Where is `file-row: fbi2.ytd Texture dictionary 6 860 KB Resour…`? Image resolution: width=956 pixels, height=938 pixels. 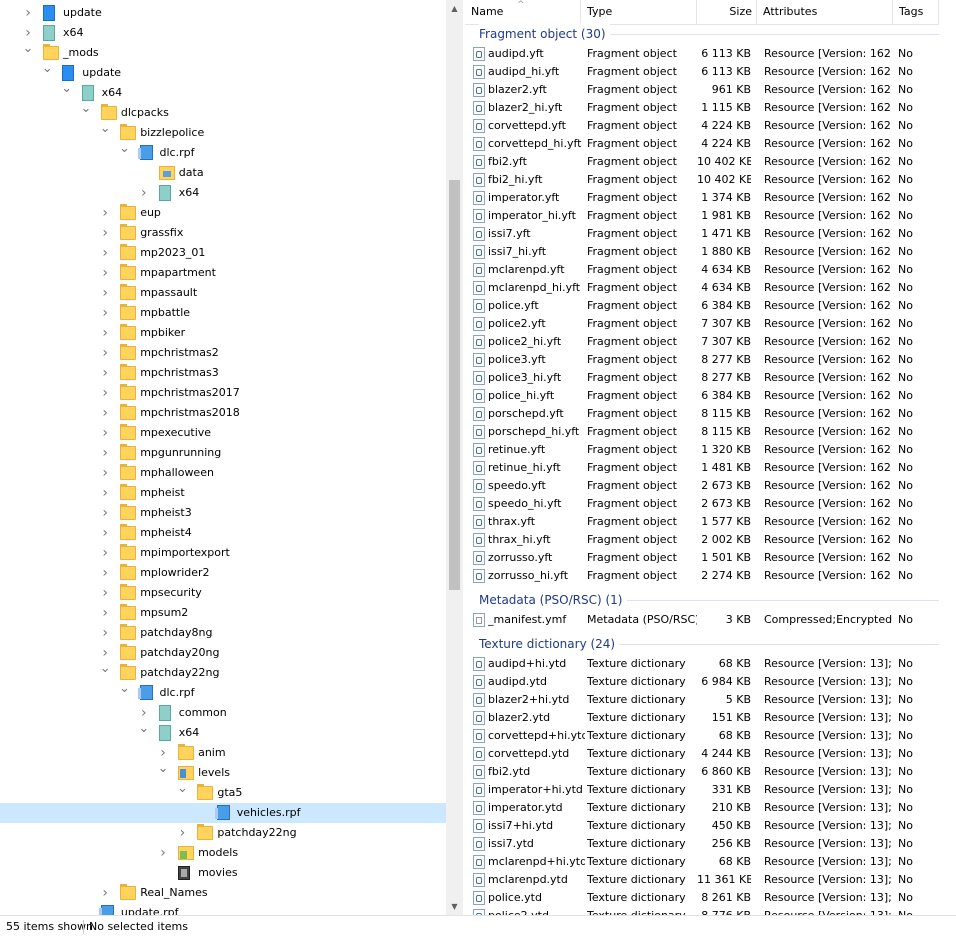
file-row: fbi2.ytd Texture dictionary 6 860 KB Resour… is located at coordinates (710, 772).